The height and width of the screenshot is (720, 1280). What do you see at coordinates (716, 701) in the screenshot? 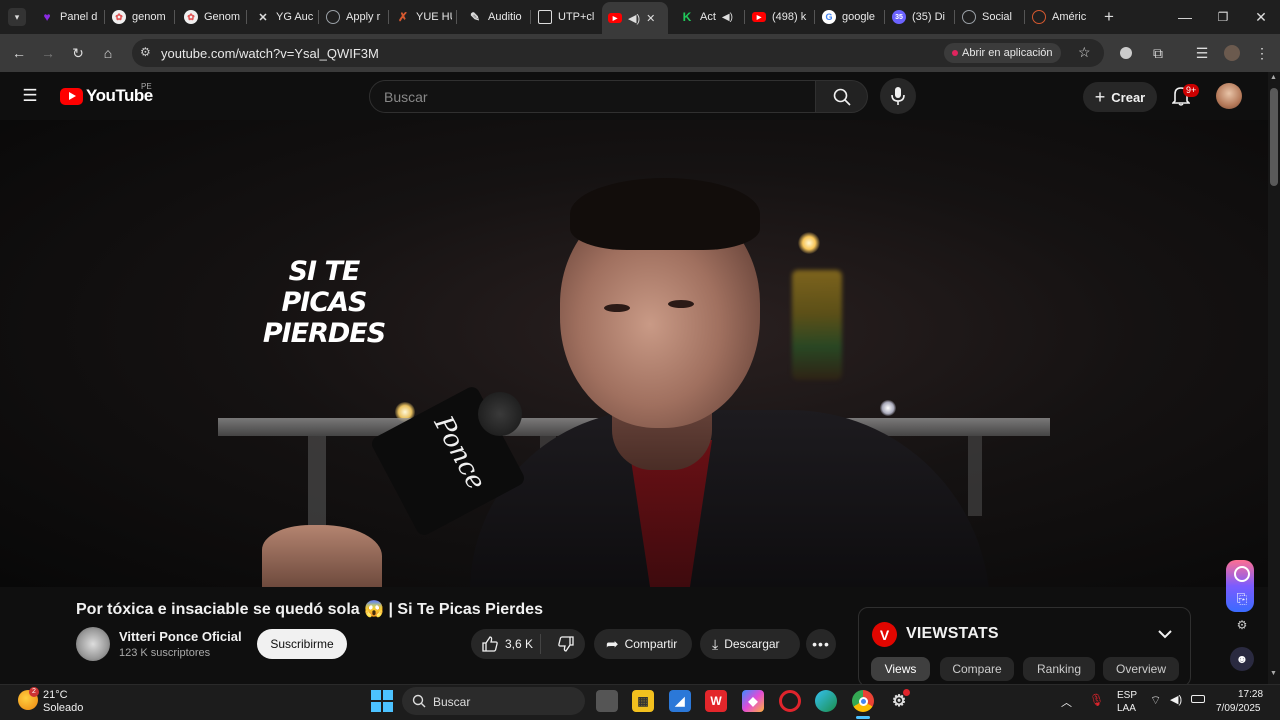
I see `wps-office-icon: W` at bounding box center [716, 701].